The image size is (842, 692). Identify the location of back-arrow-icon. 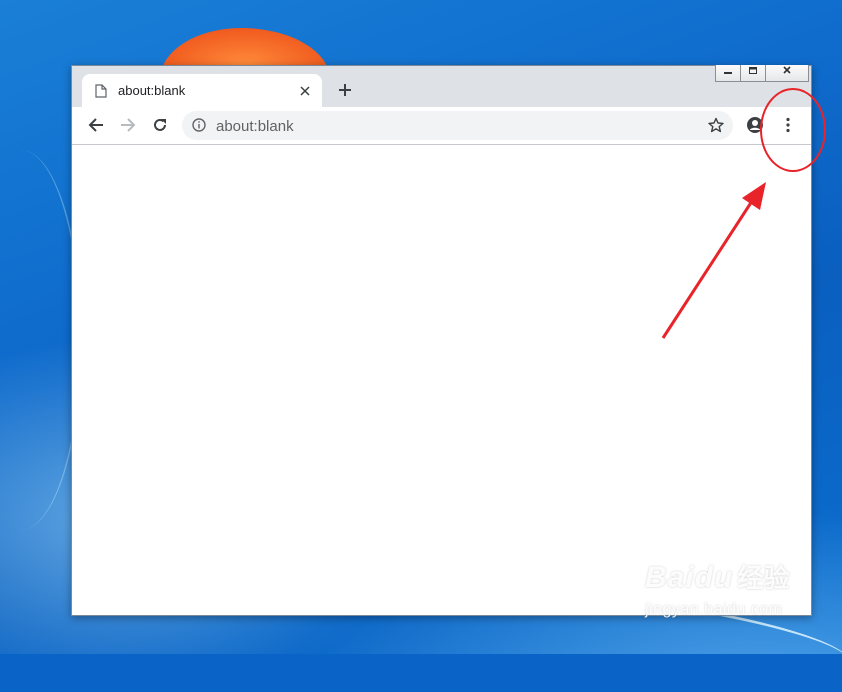
(95, 125).